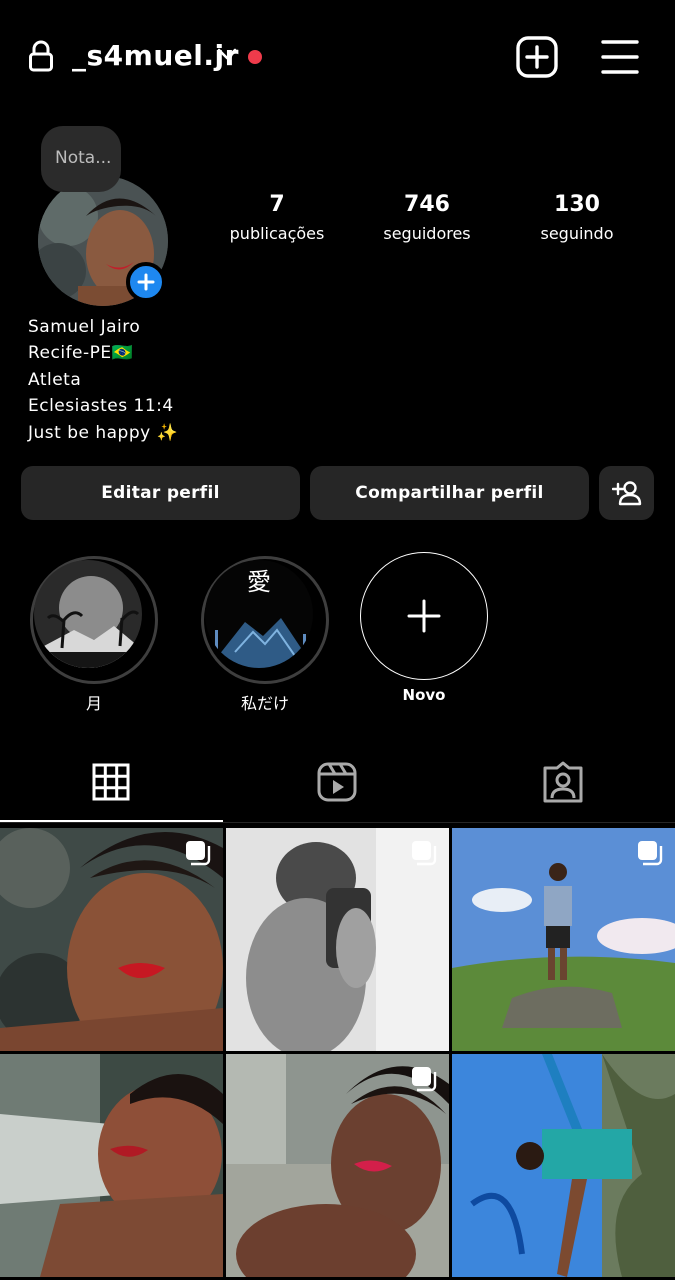 The image size is (675, 1280). I want to click on highlight-cover-text: 愛, so click(259, 582).